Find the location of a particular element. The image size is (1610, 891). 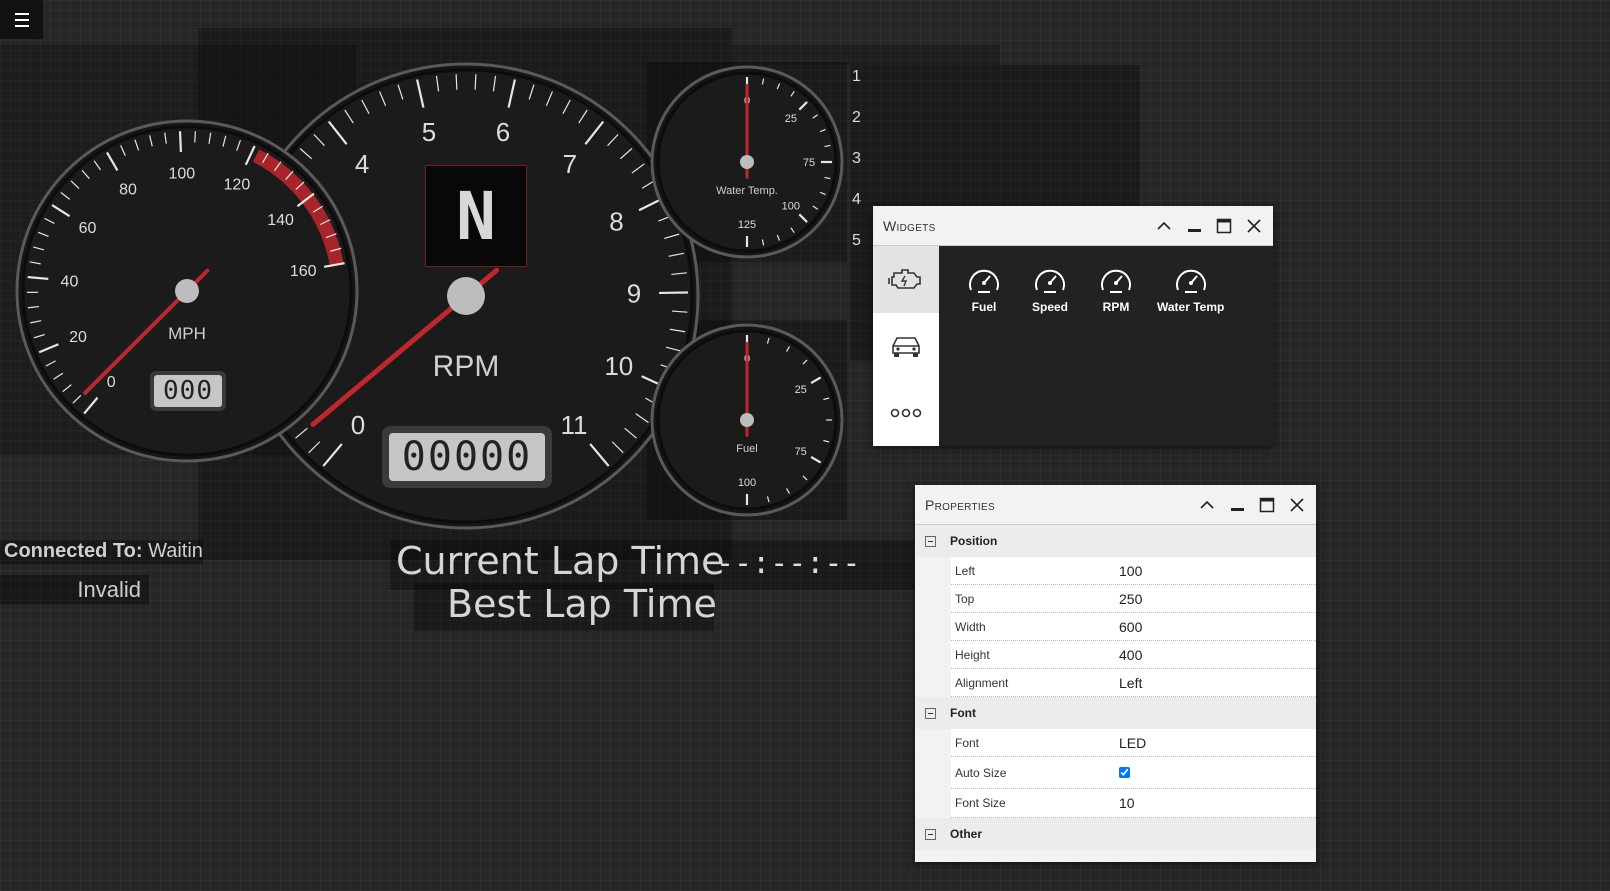

water-temp-gauge: 02575100125Water Temp. is located at coordinates (747, 162).